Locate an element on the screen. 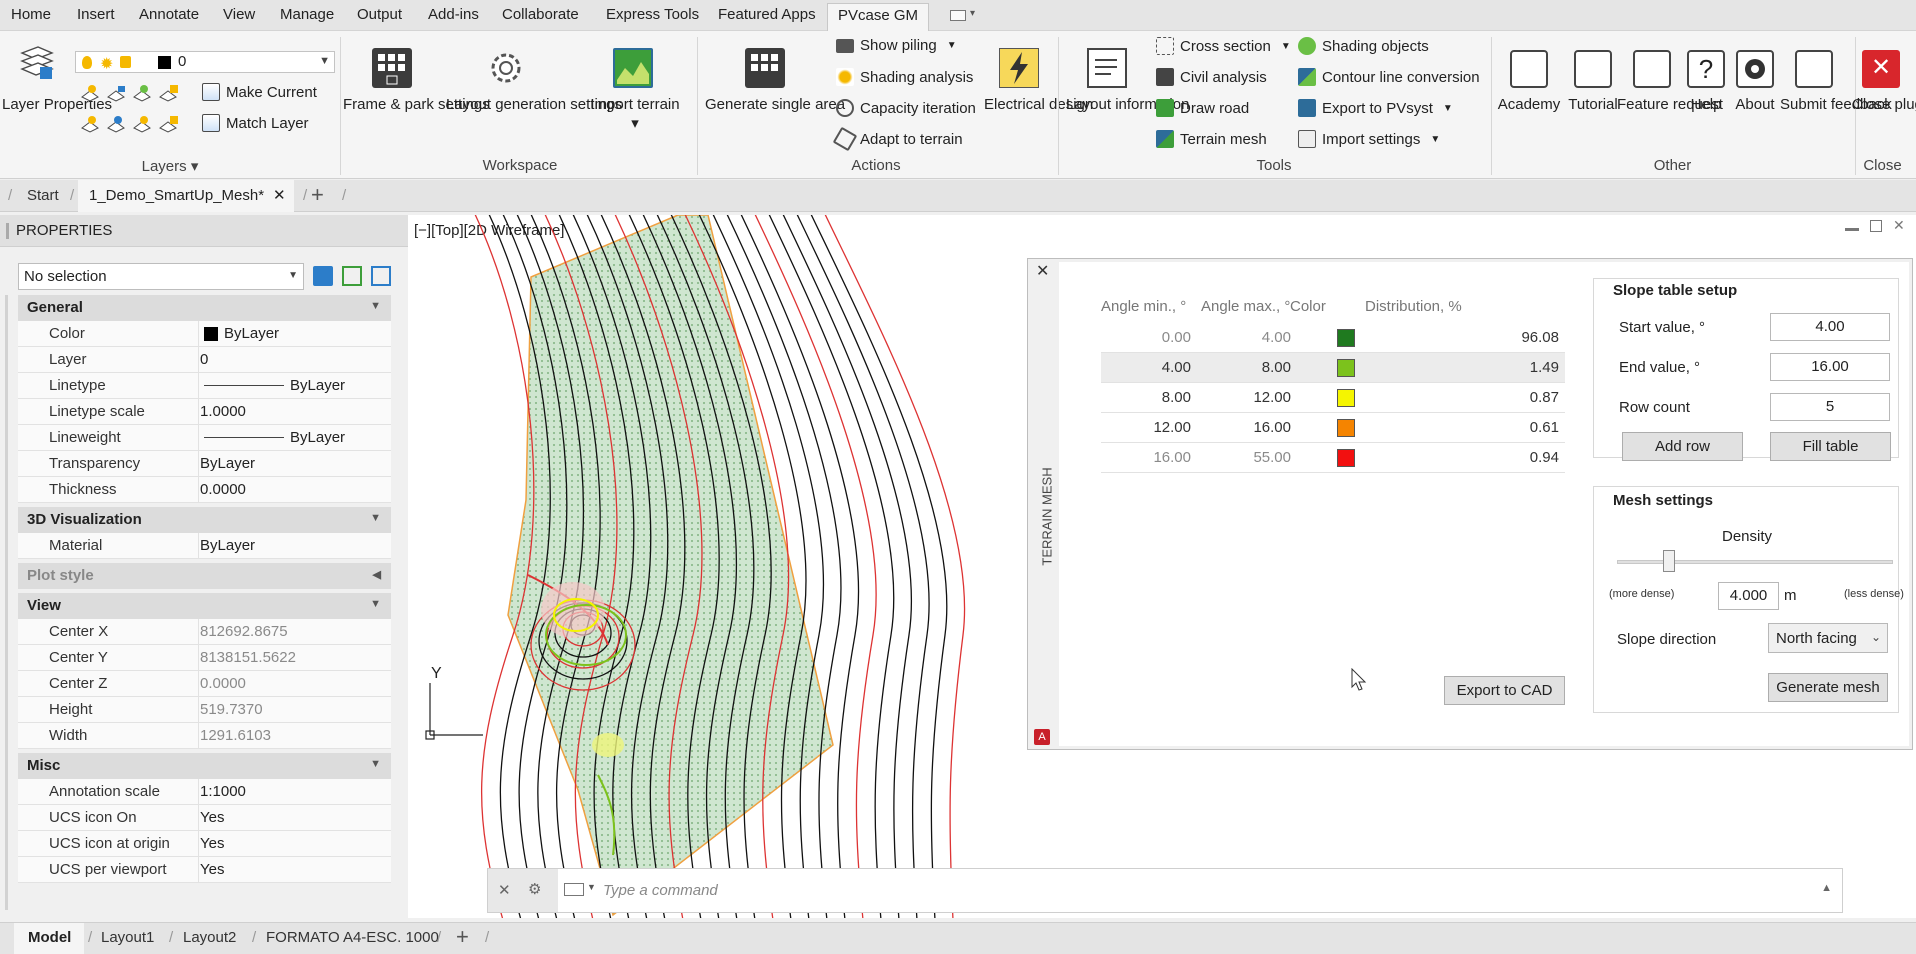 The image size is (1916, 954). tab-layout1: Layout1 is located at coordinates (127, 937).